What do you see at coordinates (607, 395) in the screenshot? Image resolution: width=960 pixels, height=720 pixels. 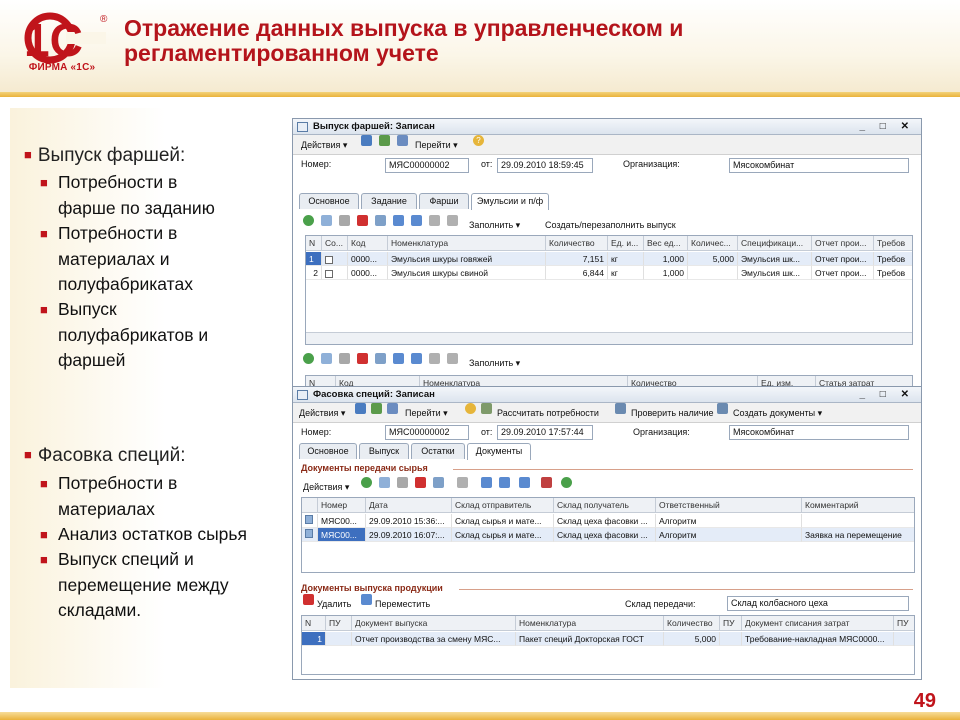 I see `window-titlebar: Фасовка специй: Записан _ □ ✕` at bounding box center [607, 395].